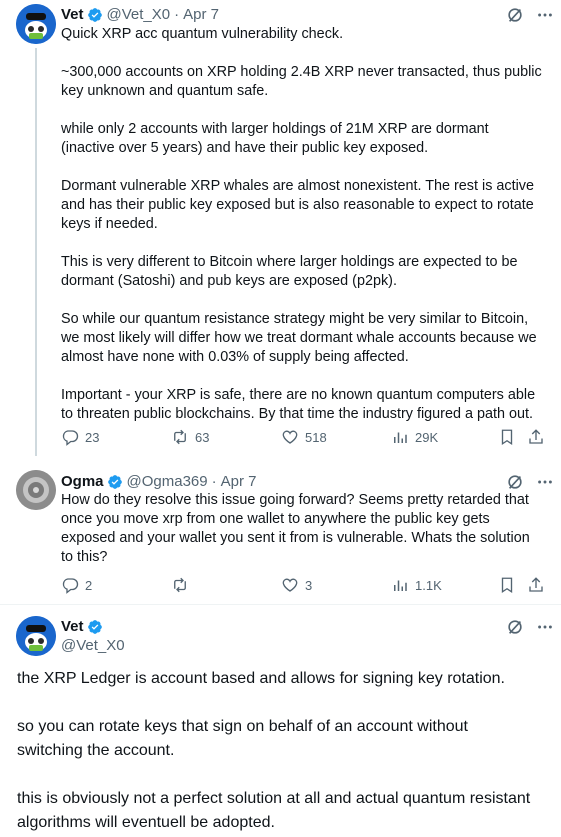 This screenshot has height=837, width=561. I want to click on tweet-3-handle-row: @Vet_X0, so click(93, 646).